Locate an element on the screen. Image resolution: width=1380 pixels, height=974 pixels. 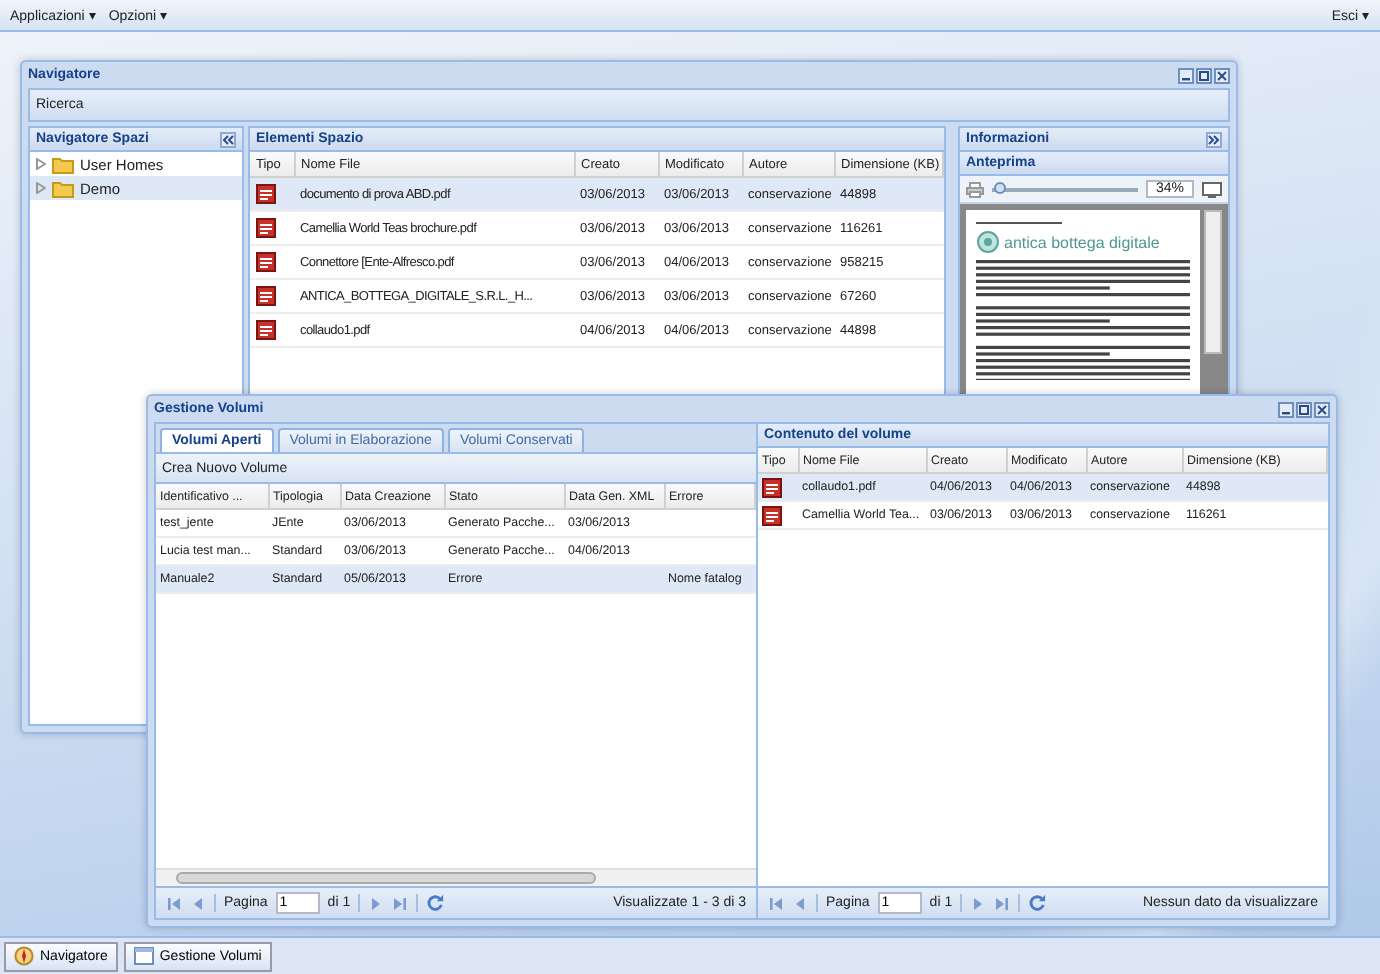
logo-icon is located at coordinates (988, 242).